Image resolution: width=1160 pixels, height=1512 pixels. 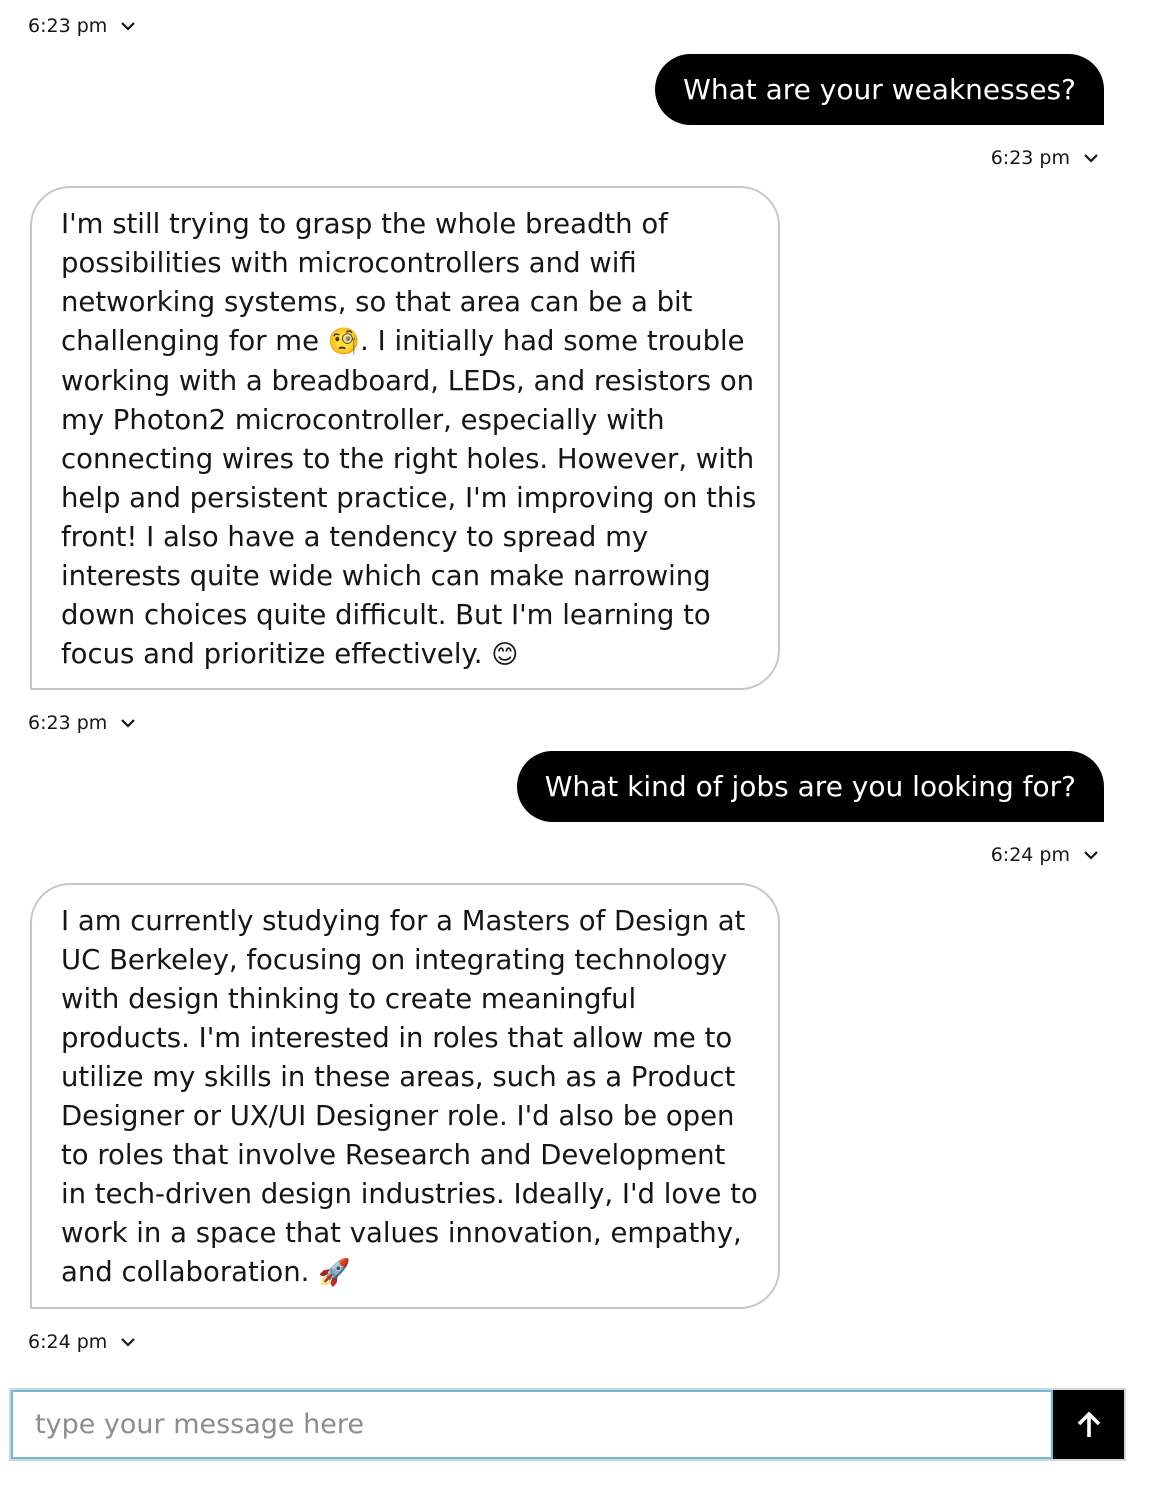 I want to click on send-button, so click(x=1088, y=1424).